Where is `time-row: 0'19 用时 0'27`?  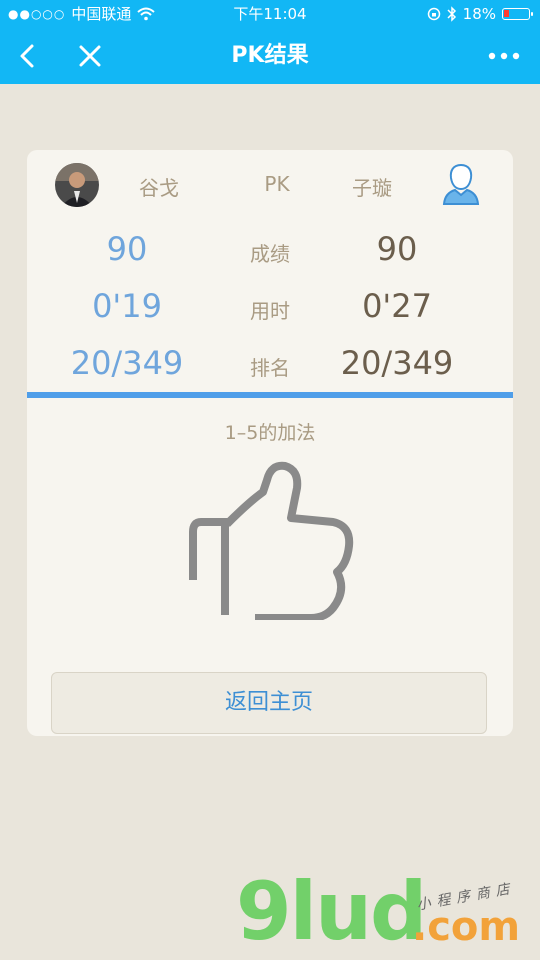
time-row: 0'19 用时 0'27 is located at coordinates (270, 312).